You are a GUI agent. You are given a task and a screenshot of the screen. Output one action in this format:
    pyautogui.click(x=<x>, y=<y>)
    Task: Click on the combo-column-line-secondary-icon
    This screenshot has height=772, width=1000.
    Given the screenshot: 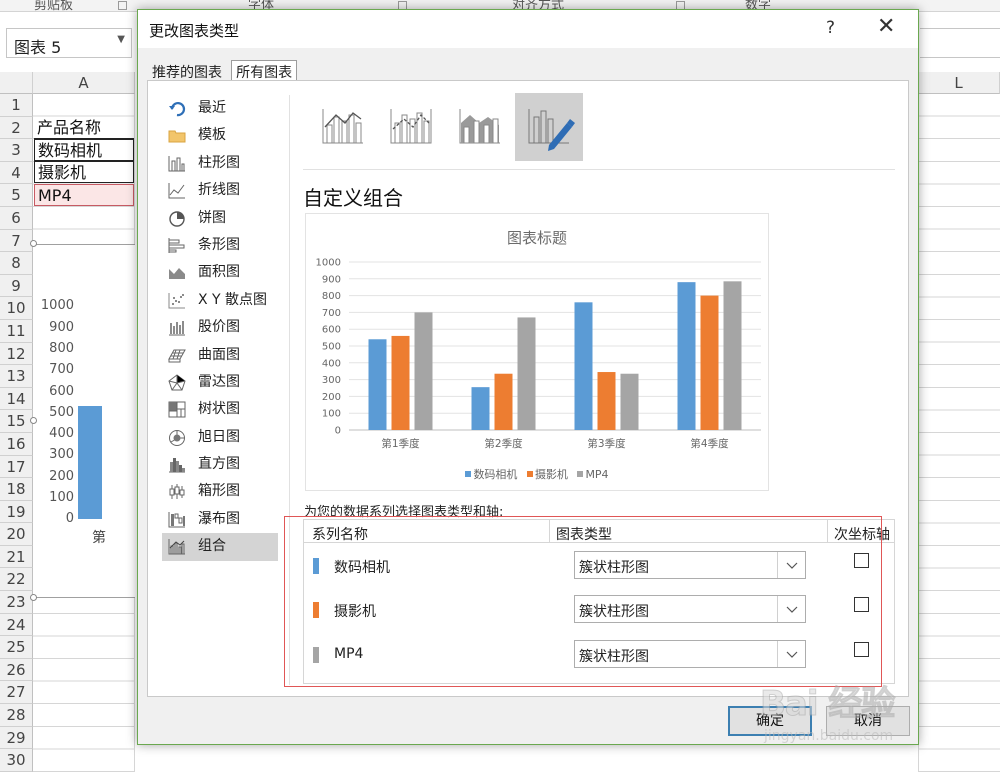 What is the action you would take?
    pyautogui.click(x=411, y=126)
    